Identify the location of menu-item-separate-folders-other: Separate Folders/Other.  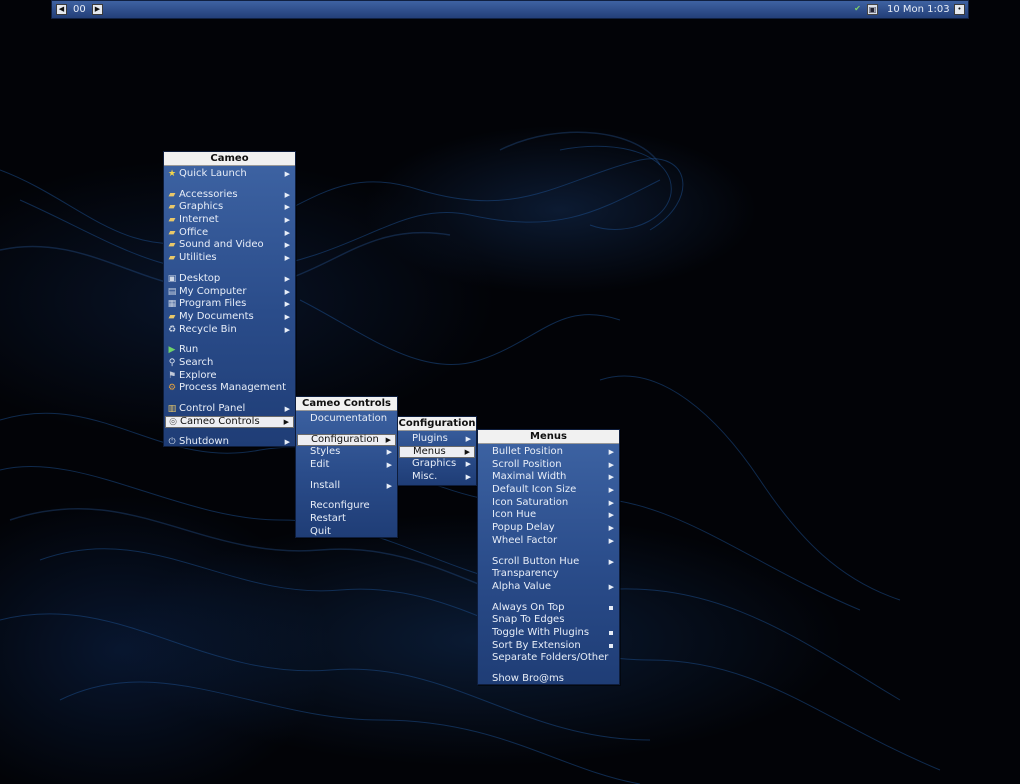
(548, 658).